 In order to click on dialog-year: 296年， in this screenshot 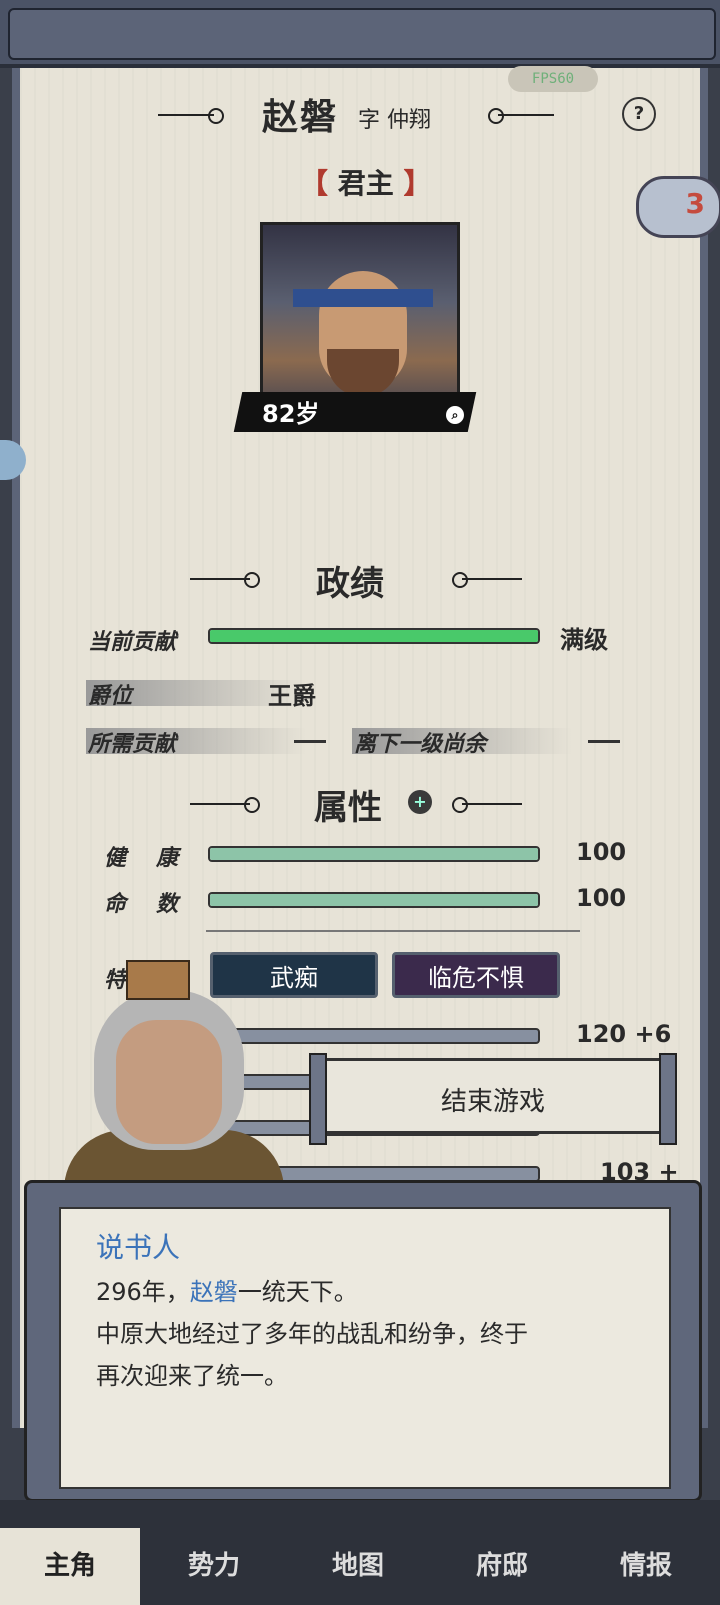, I will do `click(143, 1292)`.